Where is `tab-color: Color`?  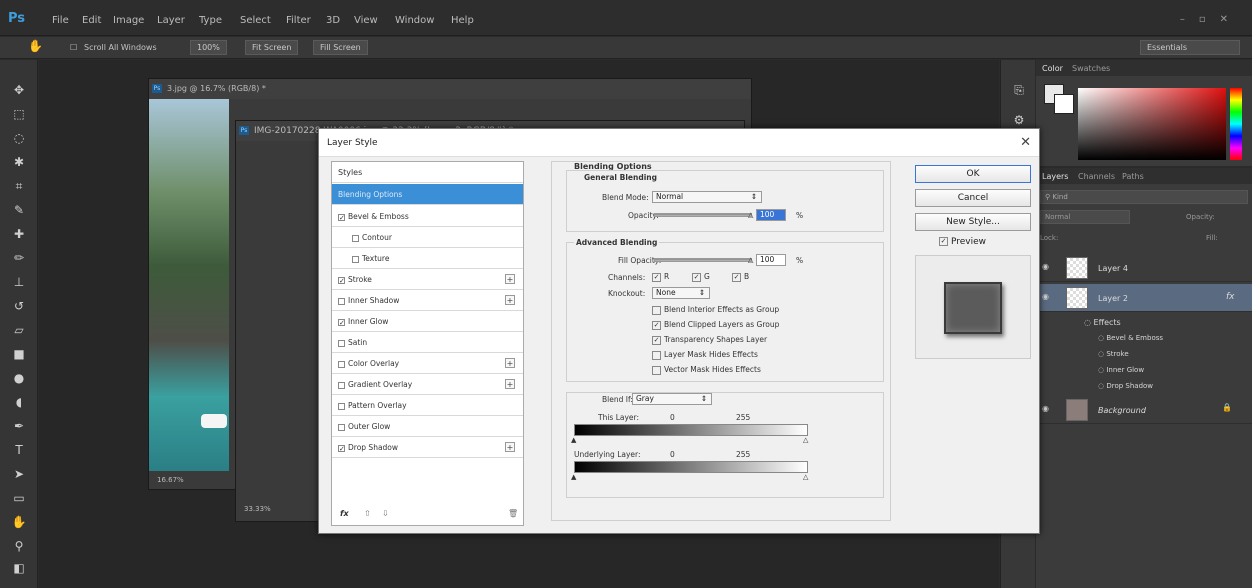
tab-color: Color is located at coordinates (1052, 68).